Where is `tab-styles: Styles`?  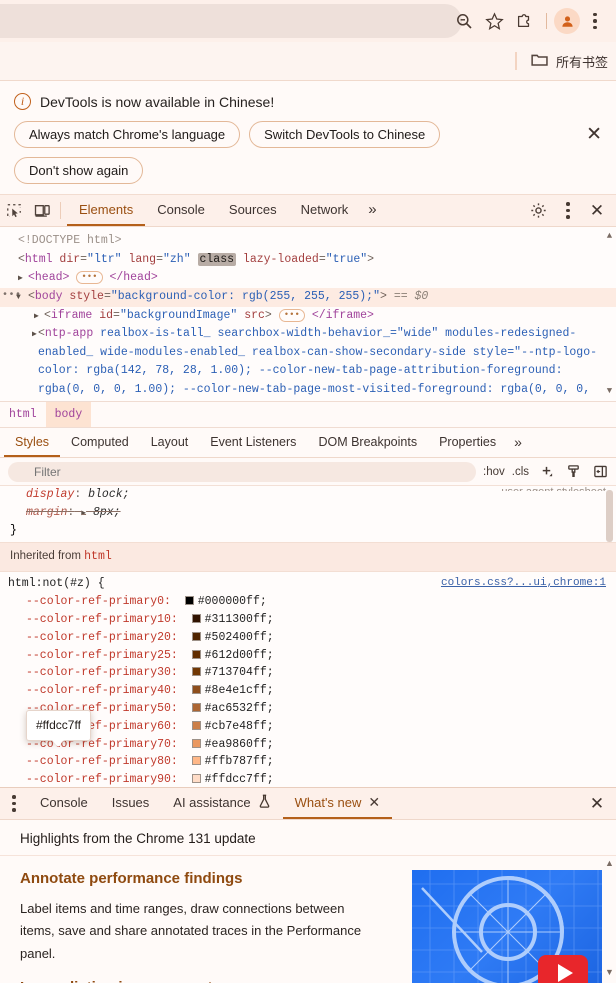 tab-styles: Styles is located at coordinates (32, 442).